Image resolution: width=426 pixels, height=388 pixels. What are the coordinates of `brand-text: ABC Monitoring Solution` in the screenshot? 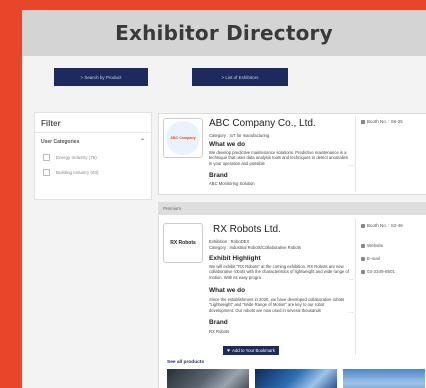 It's located at (232, 183).